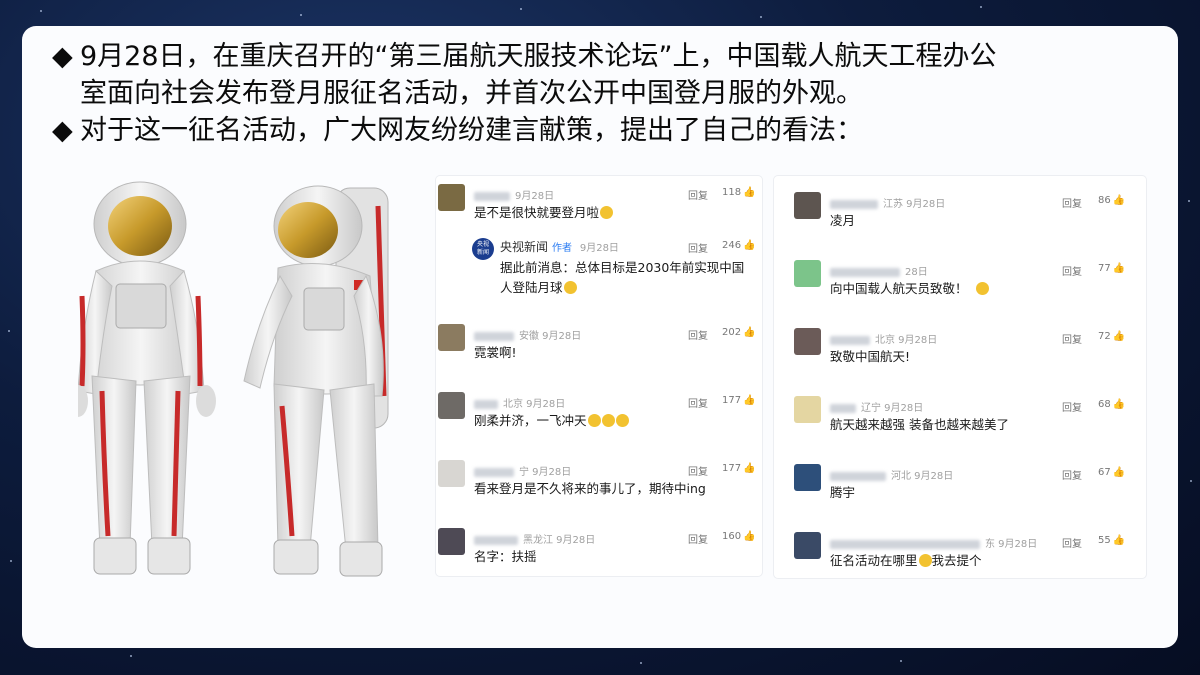 The height and width of the screenshot is (675, 1200). What do you see at coordinates (570, 287) in the screenshot?
I see `emoji-icon` at bounding box center [570, 287].